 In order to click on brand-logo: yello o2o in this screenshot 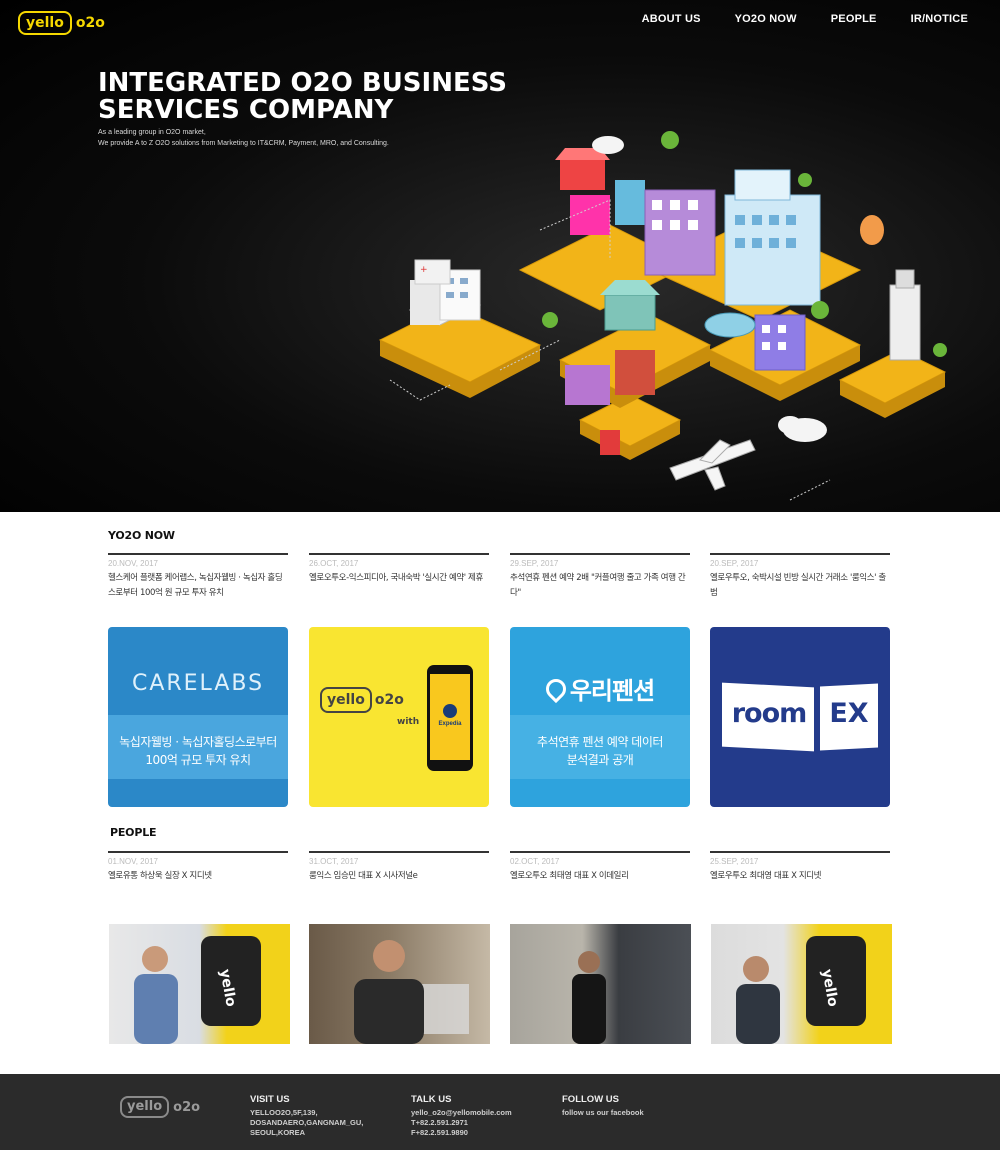, I will do `click(61, 23)`.